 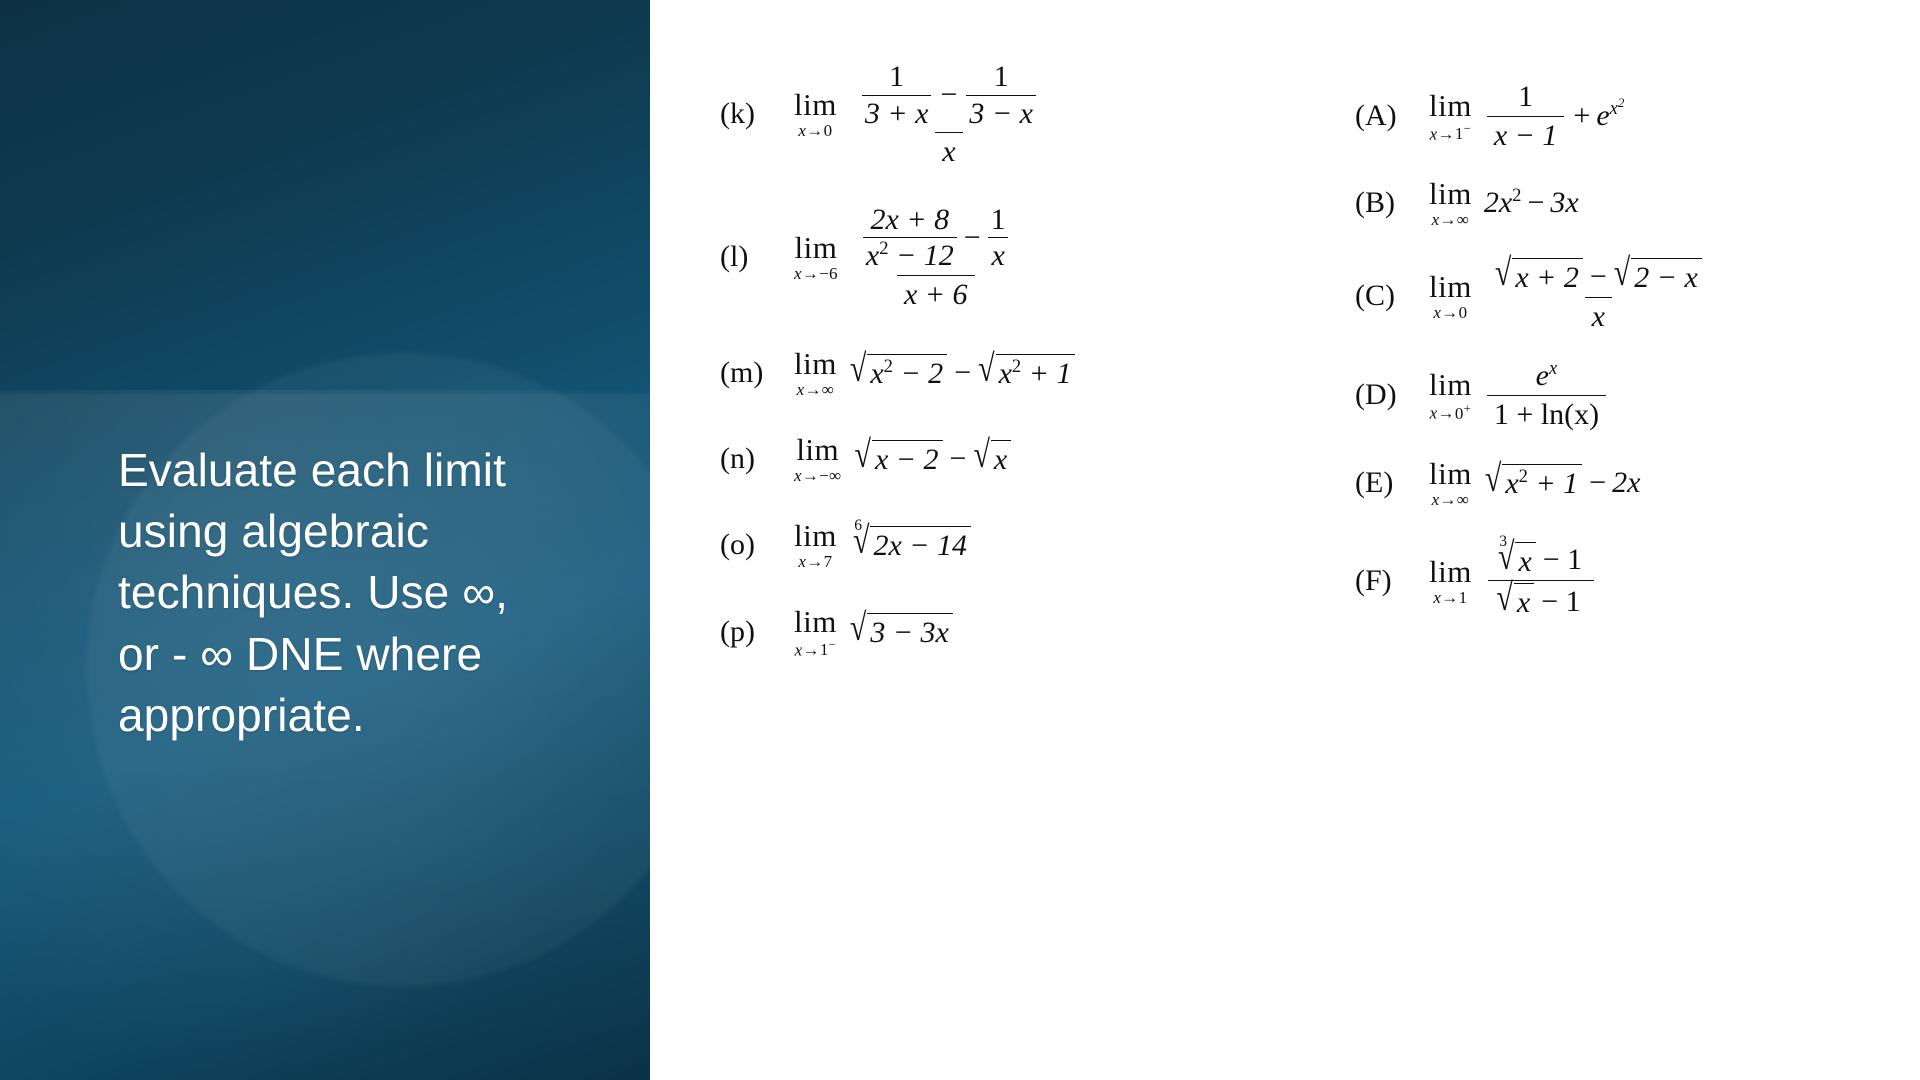 What do you see at coordinates (909, 255) in the screenshot?
I see `inner-den-l-1: x2 − 12` at bounding box center [909, 255].